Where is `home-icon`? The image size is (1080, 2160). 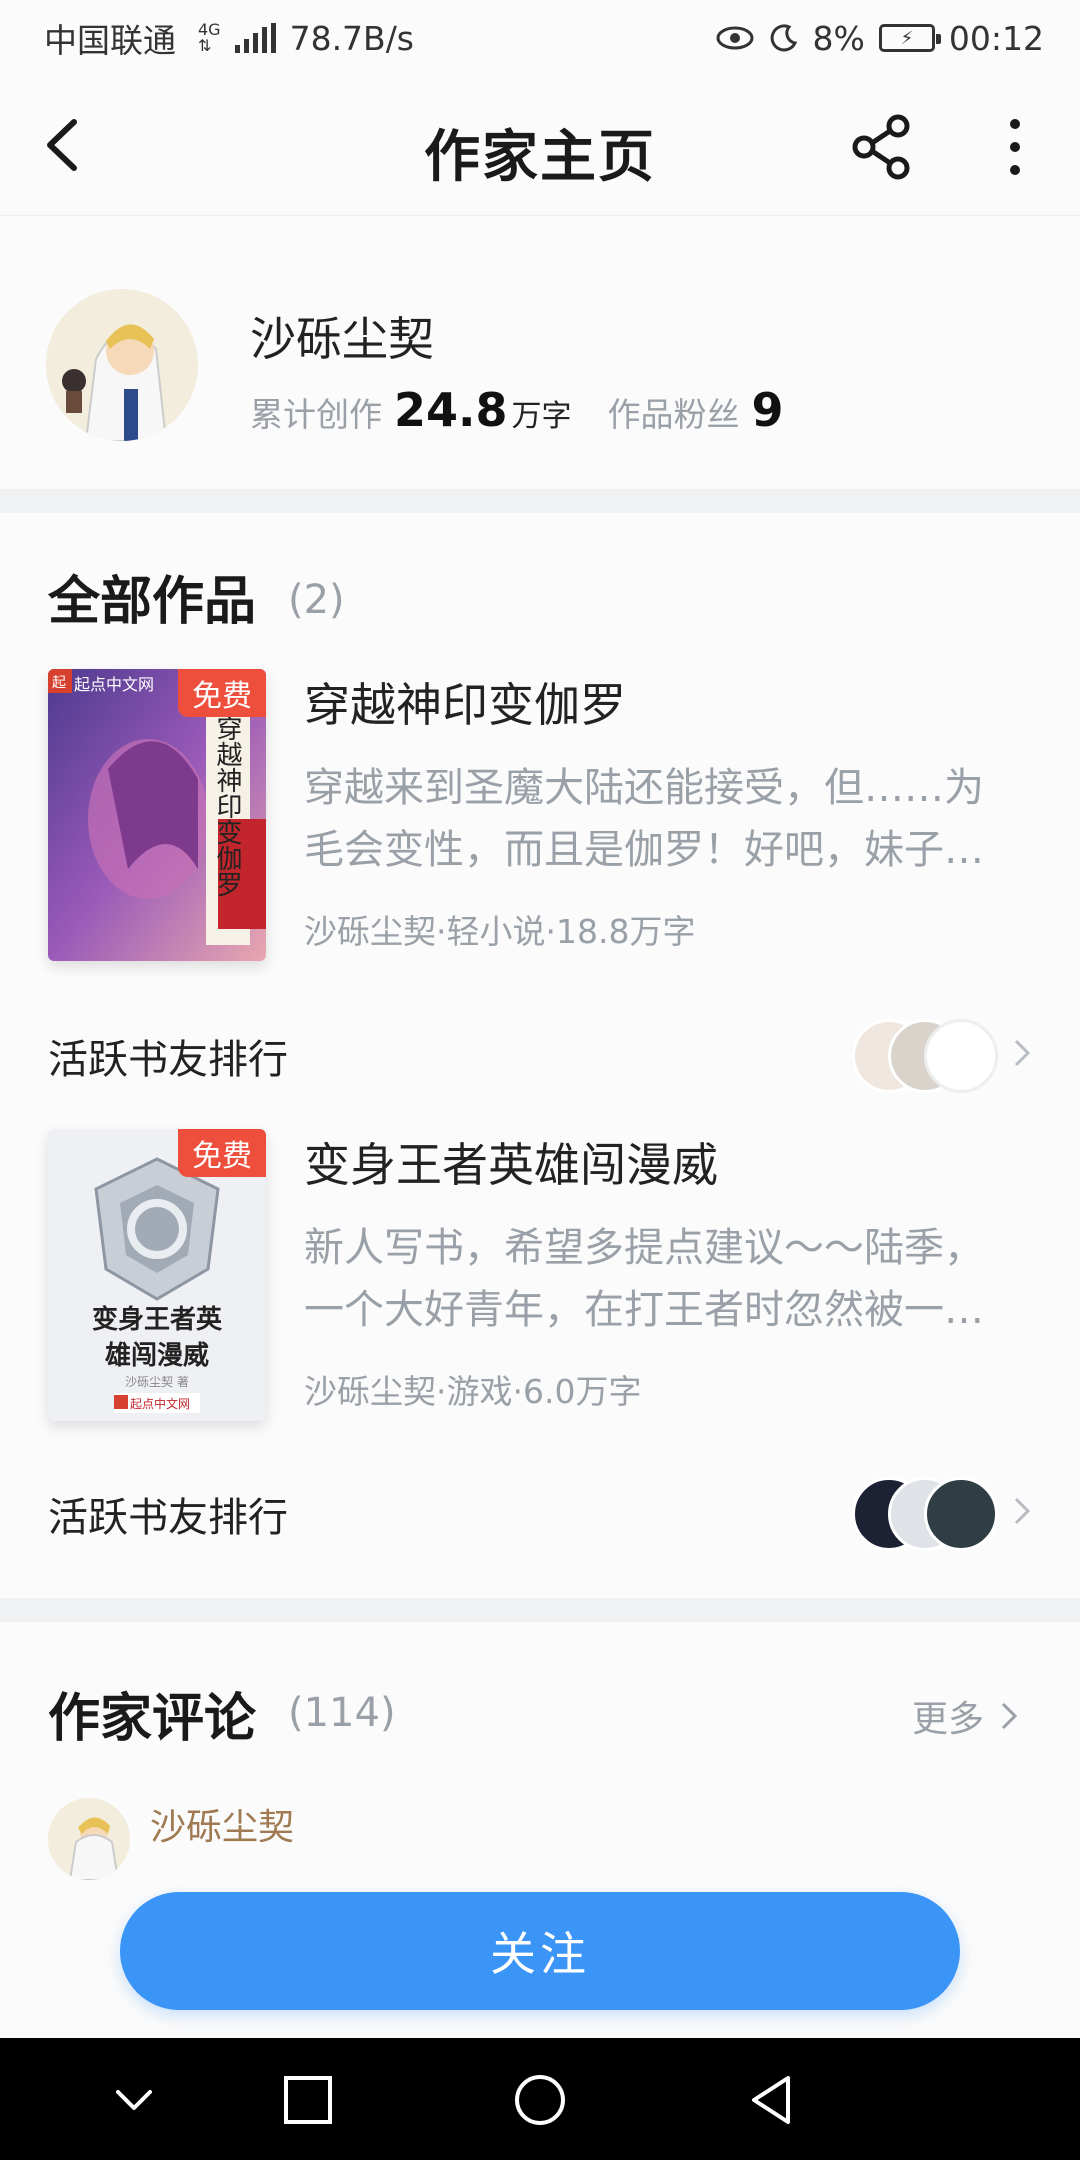
home-icon is located at coordinates (540, 2100).